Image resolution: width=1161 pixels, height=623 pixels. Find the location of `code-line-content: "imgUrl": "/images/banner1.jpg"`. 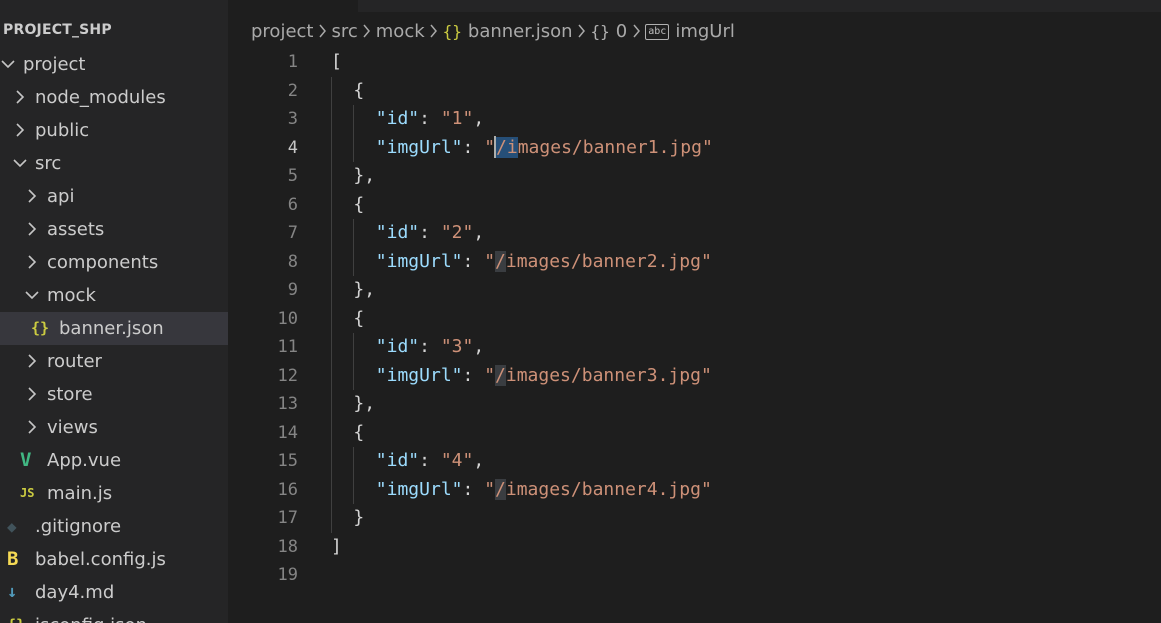

code-line-content: "imgUrl": "/images/banner1.jpg" is located at coordinates (544, 148).